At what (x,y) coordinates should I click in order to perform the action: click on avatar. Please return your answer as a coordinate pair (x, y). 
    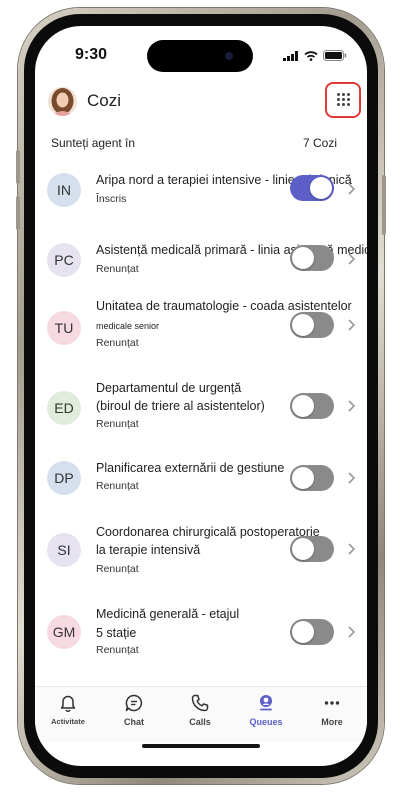
    Looking at the image, I should click on (62, 101).